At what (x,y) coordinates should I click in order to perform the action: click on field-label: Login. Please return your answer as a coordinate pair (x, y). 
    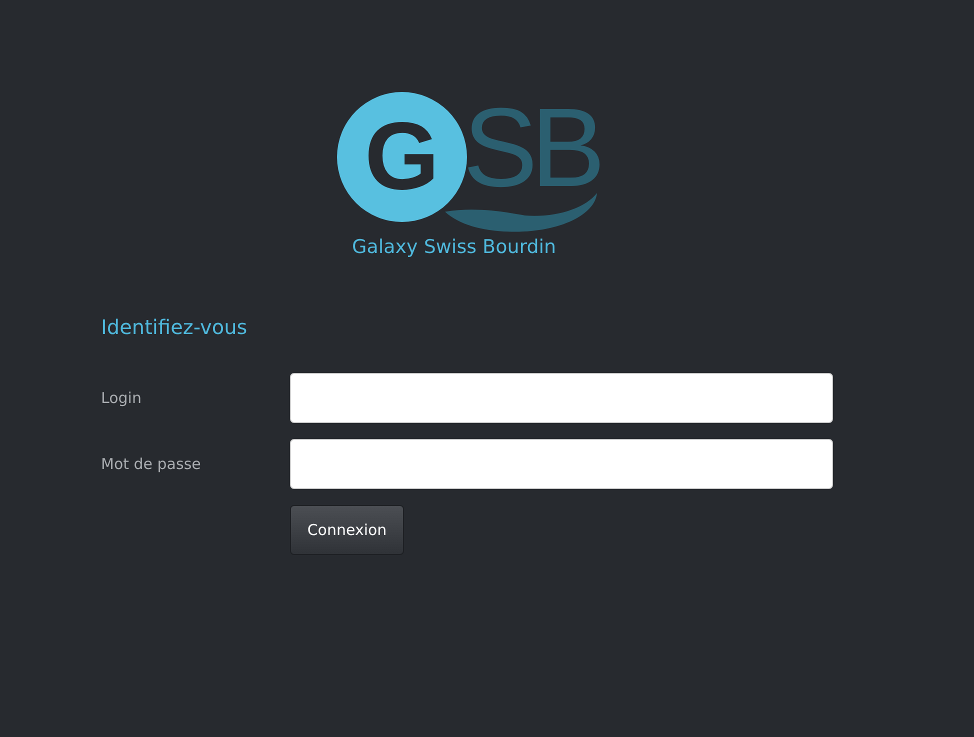
    Looking at the image, I should click on (121, 398).